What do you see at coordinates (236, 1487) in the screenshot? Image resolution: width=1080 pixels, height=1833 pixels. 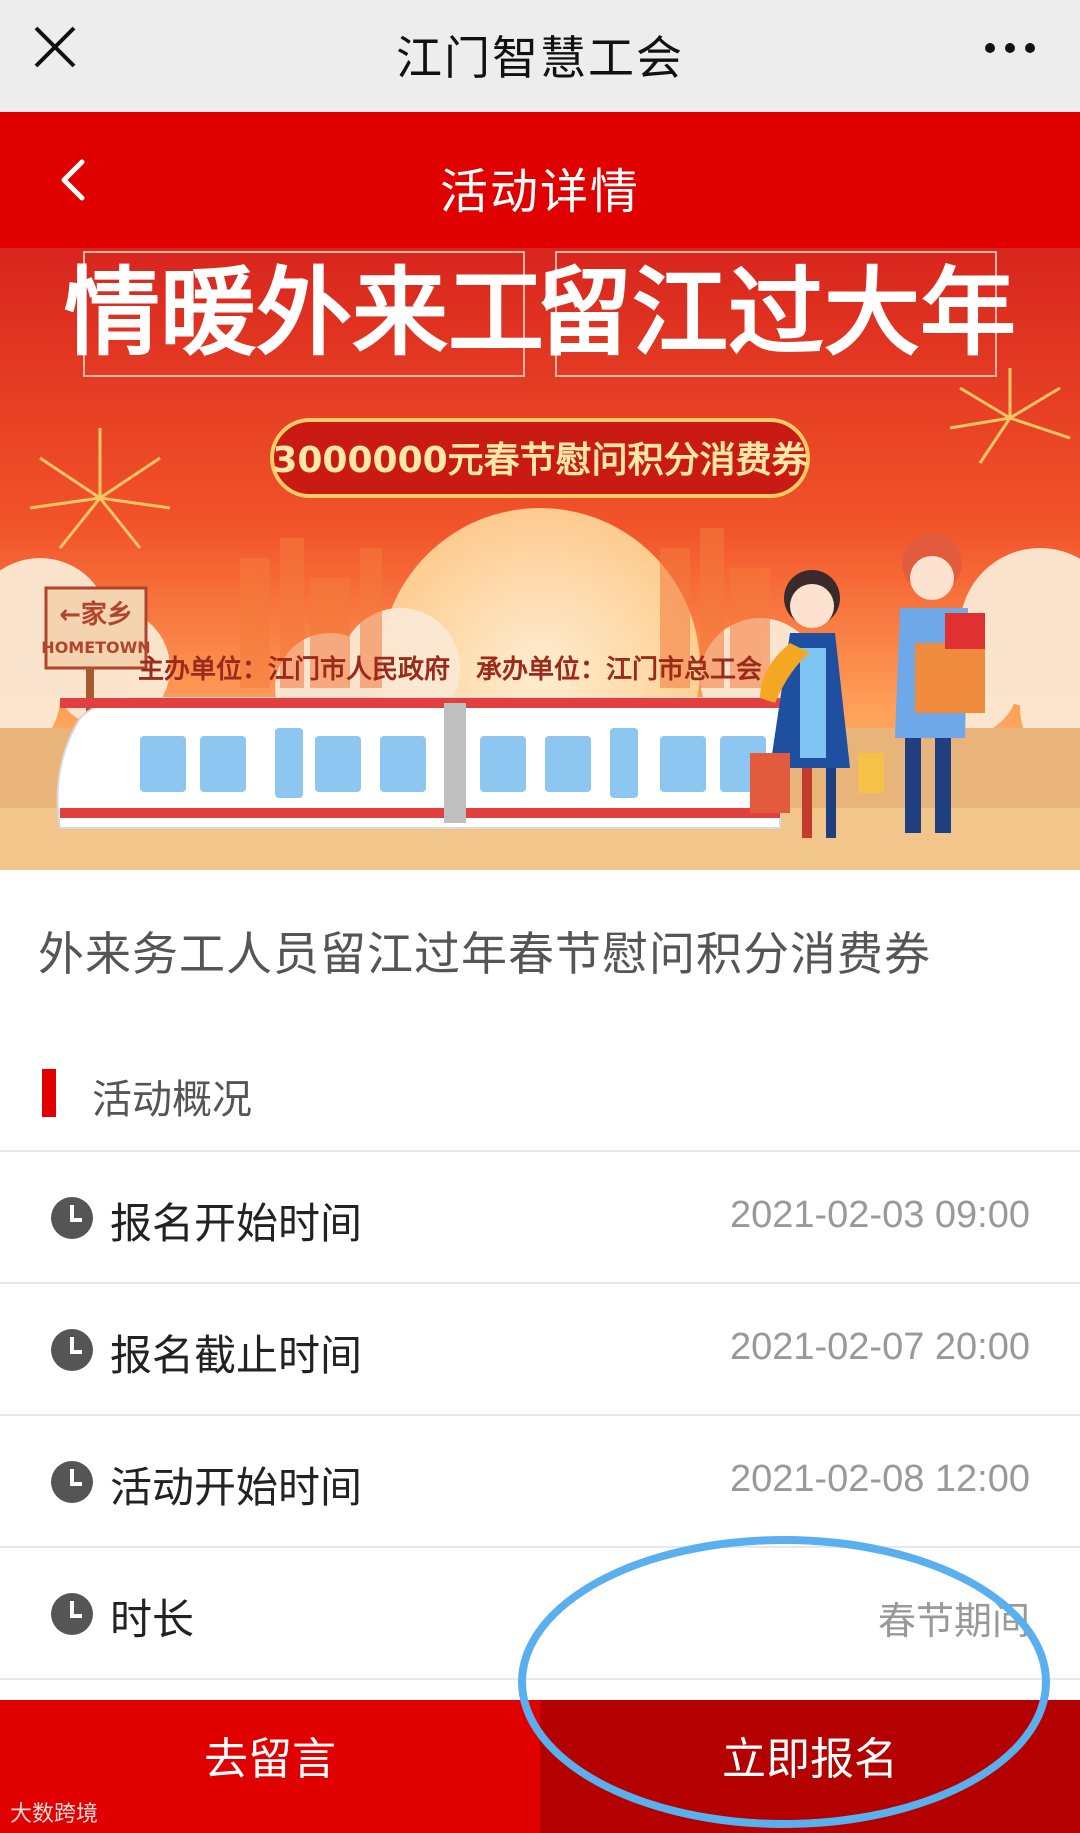 I see `row-label: 活动开始时间` at bounding box center [236, 1487].